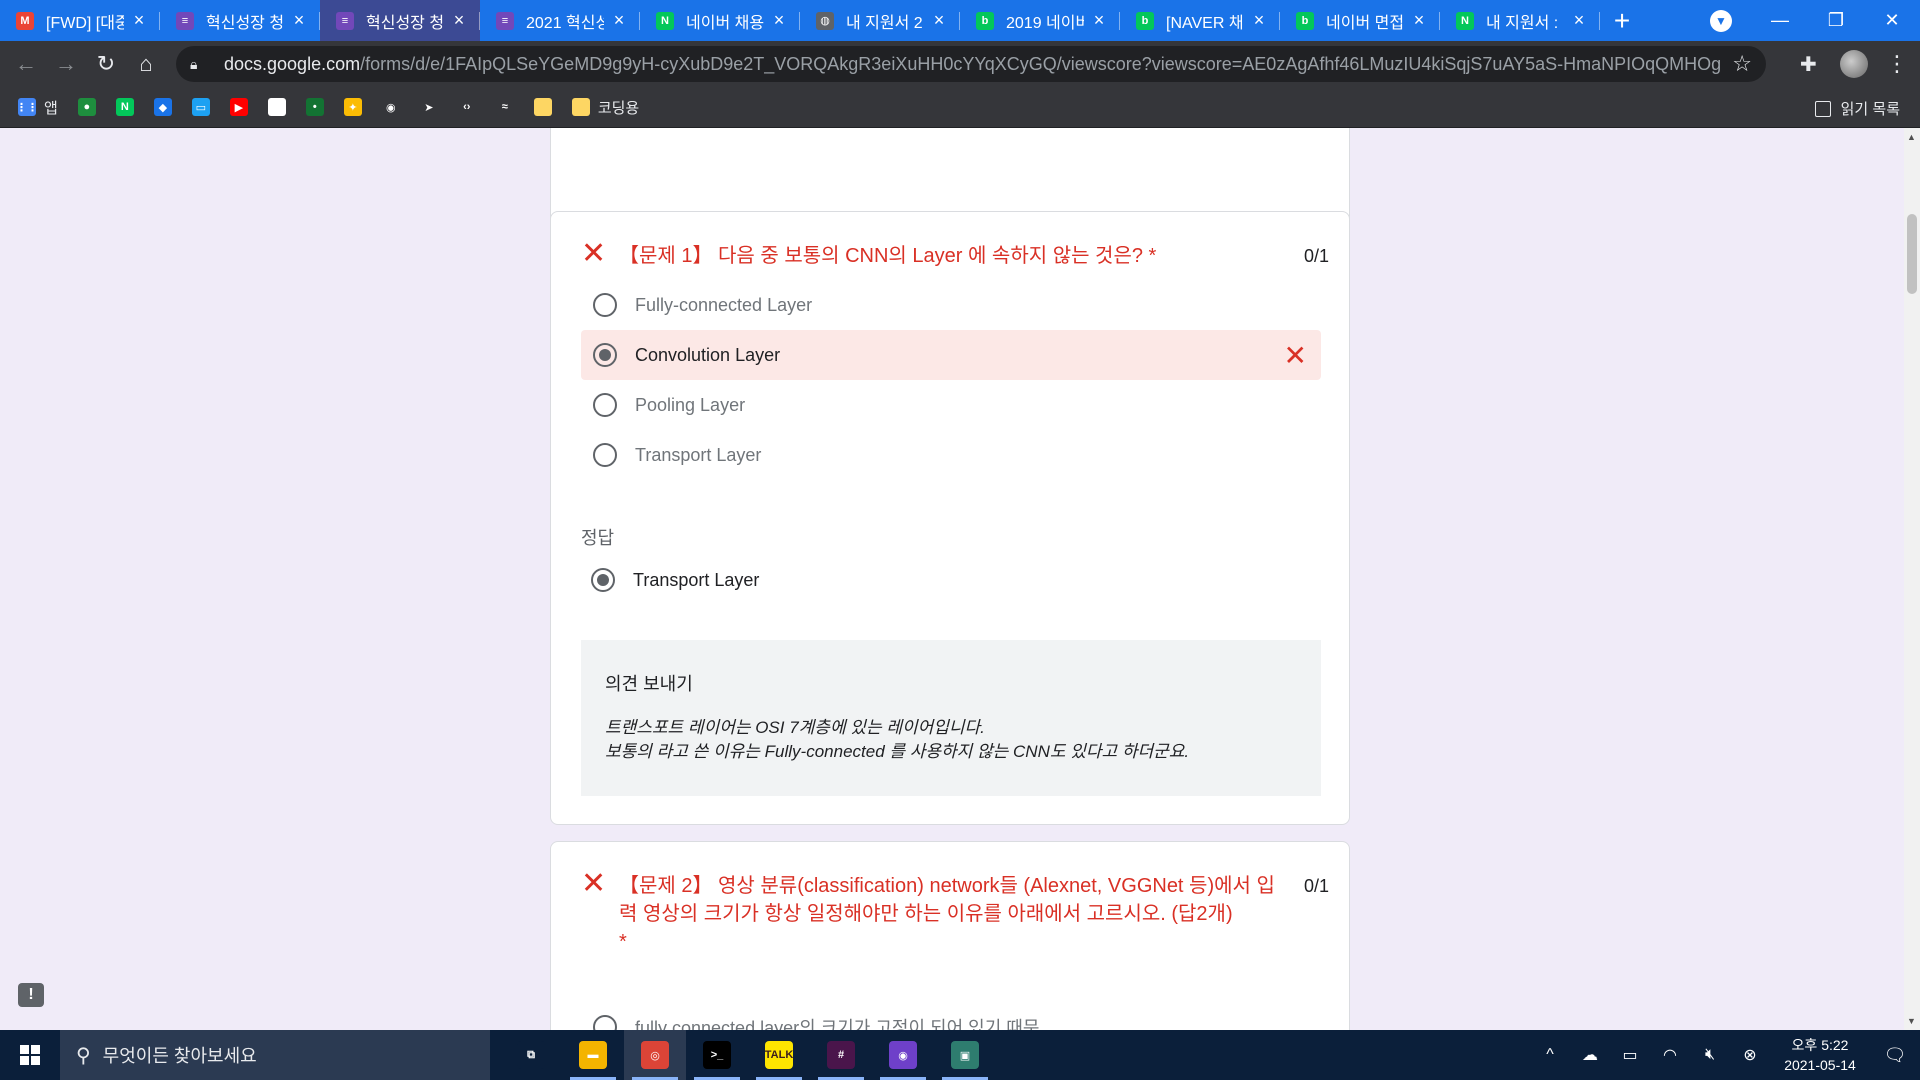 The width and height of the screenshot is (1920, 1080). I want to click on profile-avatar, so click(1854, 64).